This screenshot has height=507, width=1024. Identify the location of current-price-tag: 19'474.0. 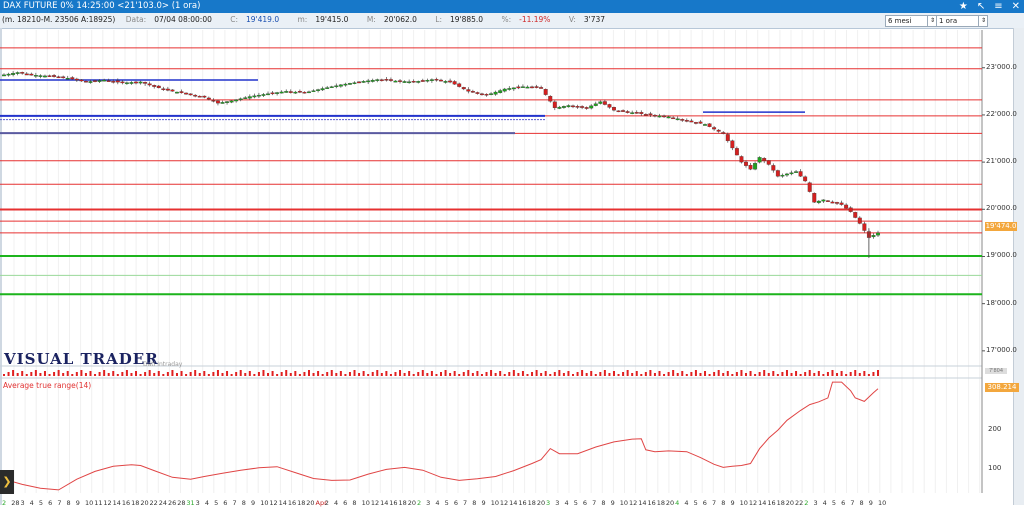
(1001, 226).